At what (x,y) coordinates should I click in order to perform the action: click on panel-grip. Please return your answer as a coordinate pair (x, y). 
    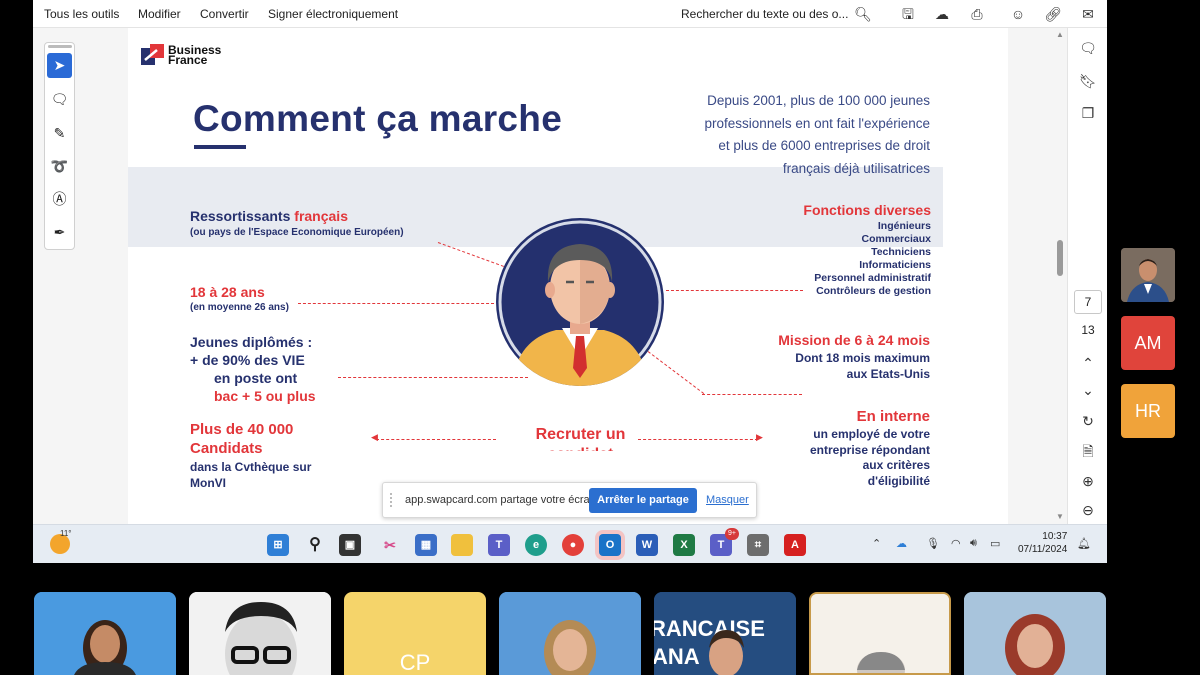
    Looking at the image, I should click on (60, 46).